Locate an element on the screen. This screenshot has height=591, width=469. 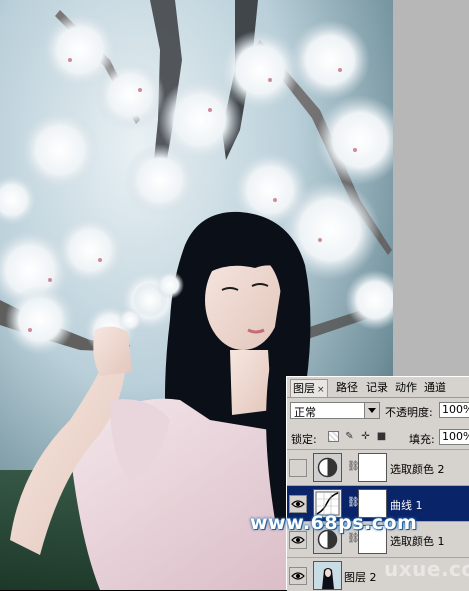
lock-transparent-icon is located at coordinates (333, 436).